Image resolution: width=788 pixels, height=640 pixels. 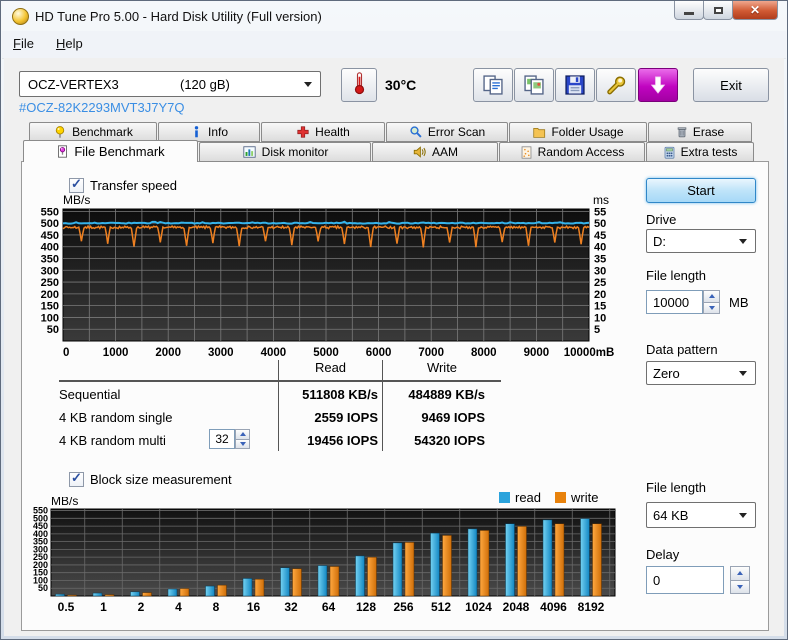 I want to click on svg-text: 50, so click(x=600, y=224).